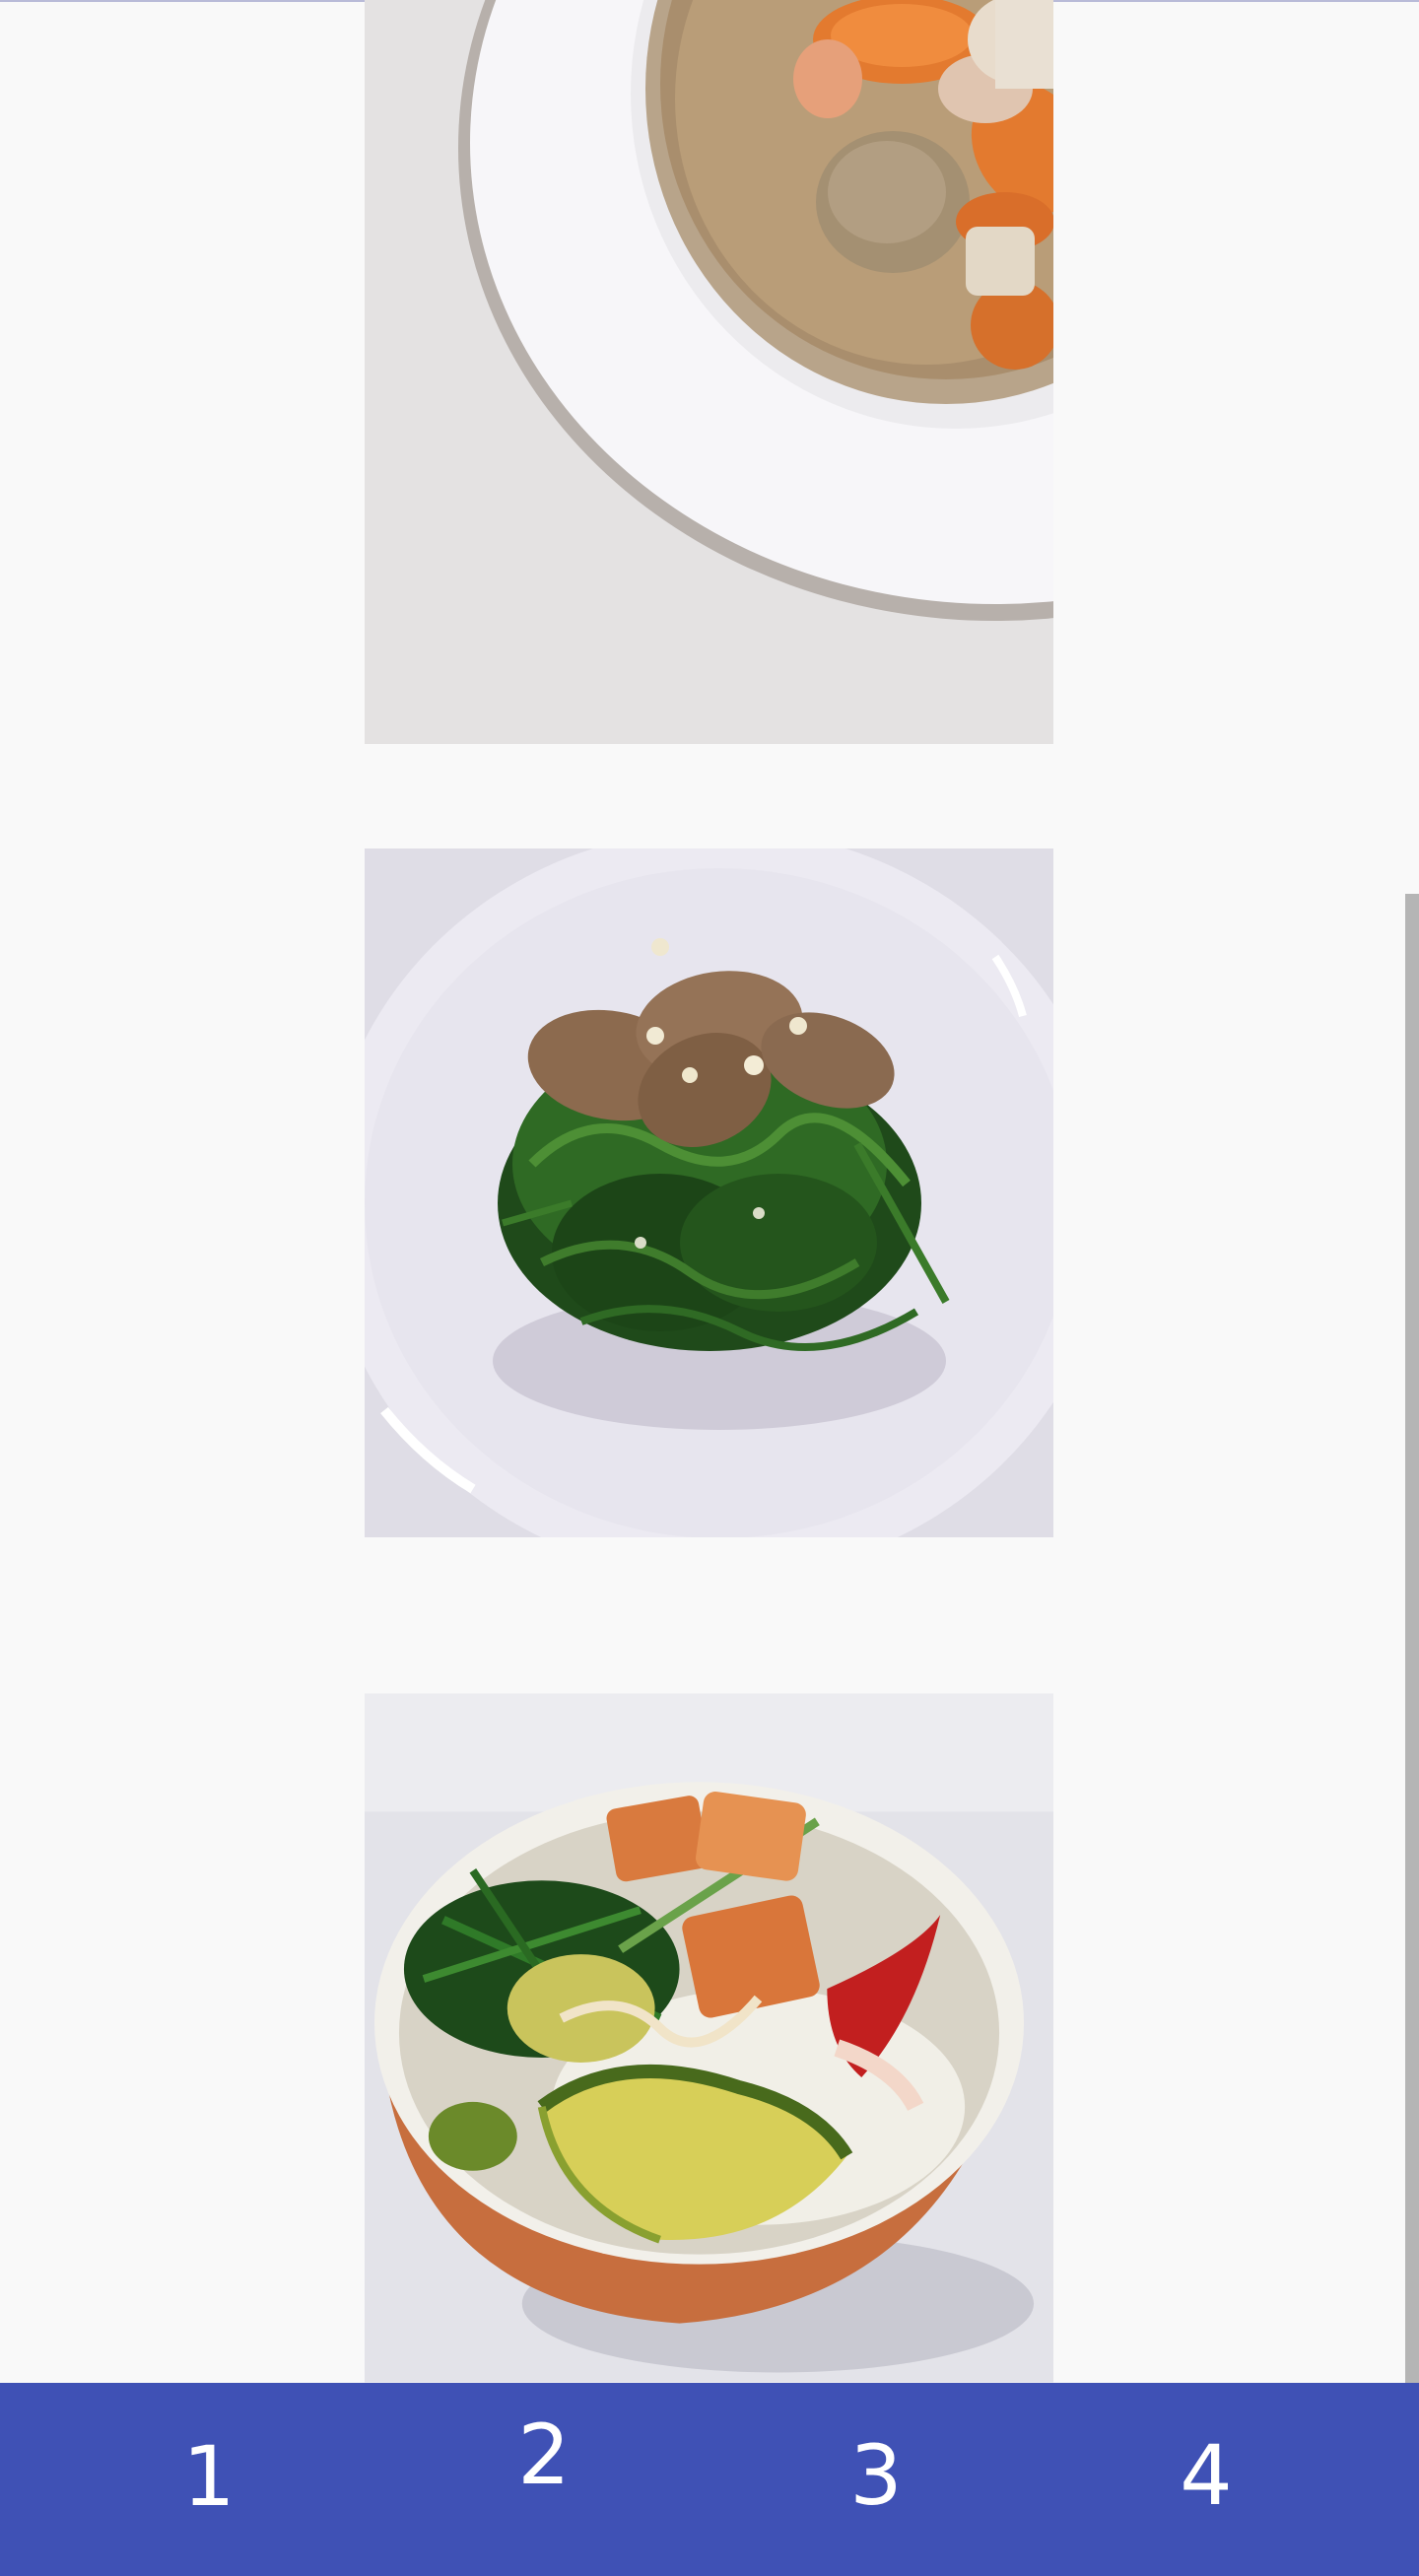 This screenshot has height=2576, width=1419. I want to click on tab-1: 1, so click(209, 2476).